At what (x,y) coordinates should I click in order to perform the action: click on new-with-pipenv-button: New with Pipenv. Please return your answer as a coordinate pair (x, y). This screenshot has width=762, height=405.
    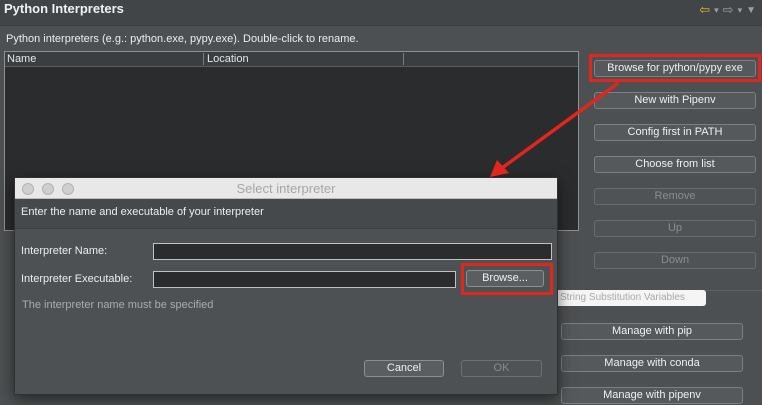
    Looking at the image, I should click on (675, 100).